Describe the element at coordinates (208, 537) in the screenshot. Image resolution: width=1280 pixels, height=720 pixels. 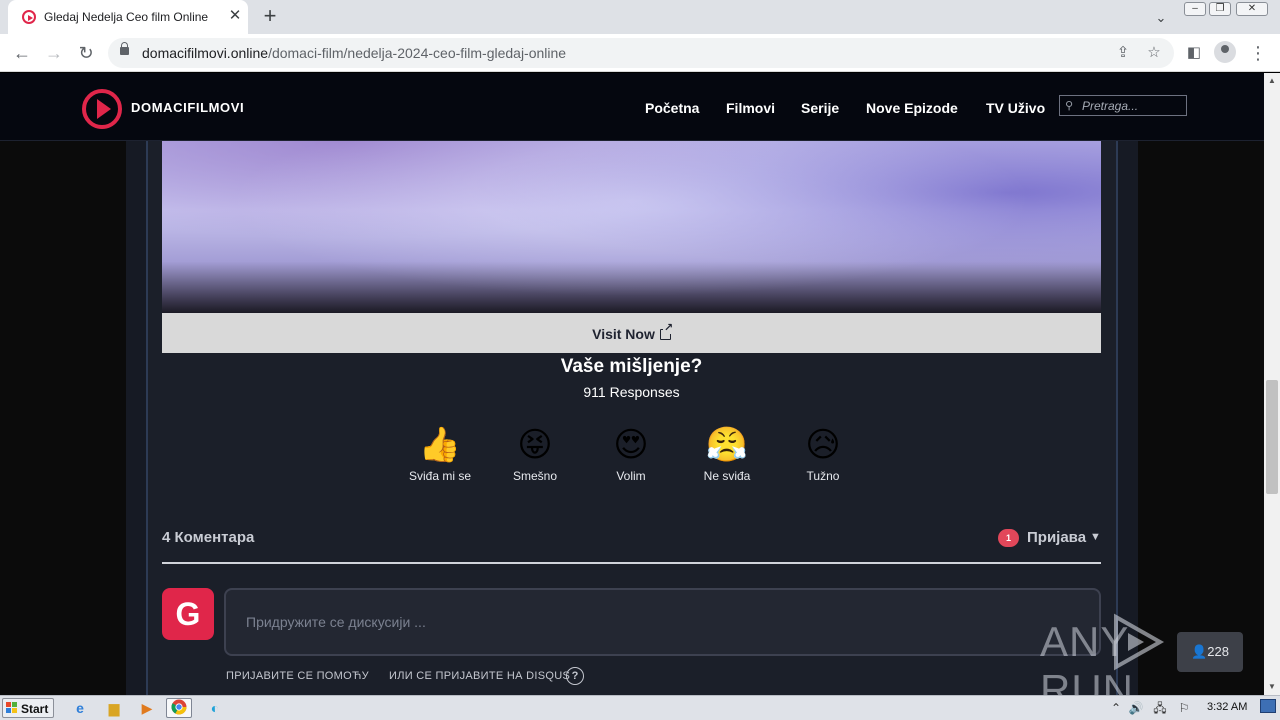
I see `comments-count: 4 Коментара` at that location.